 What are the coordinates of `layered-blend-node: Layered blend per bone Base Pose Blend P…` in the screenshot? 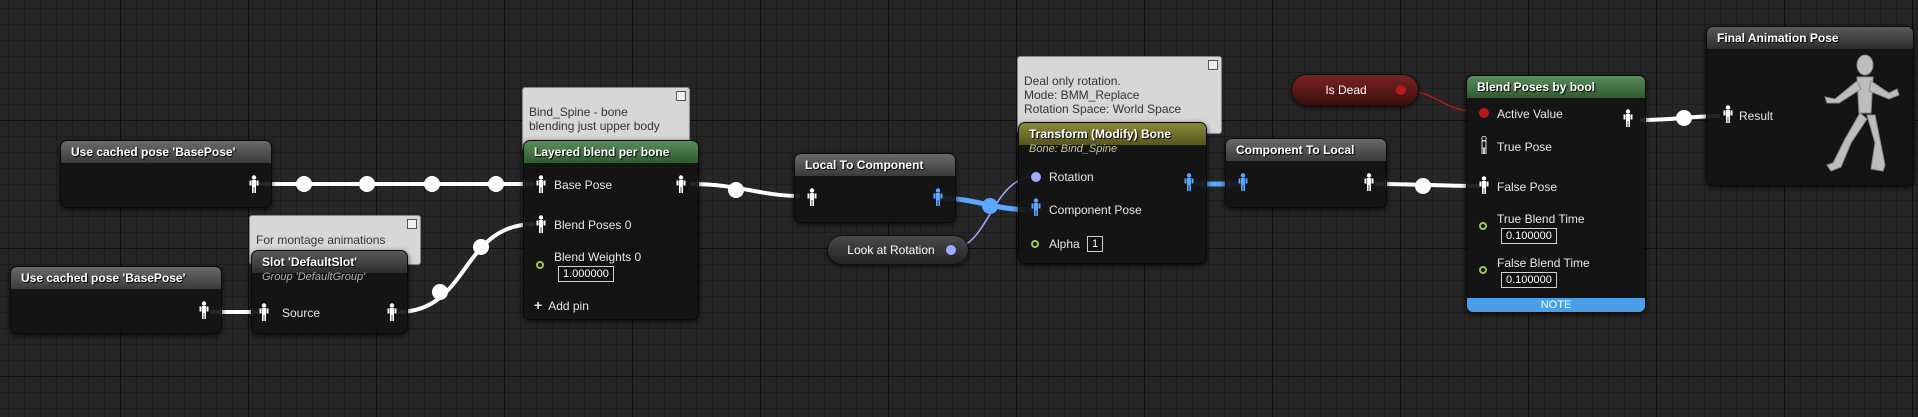 It's located at (611, 230).